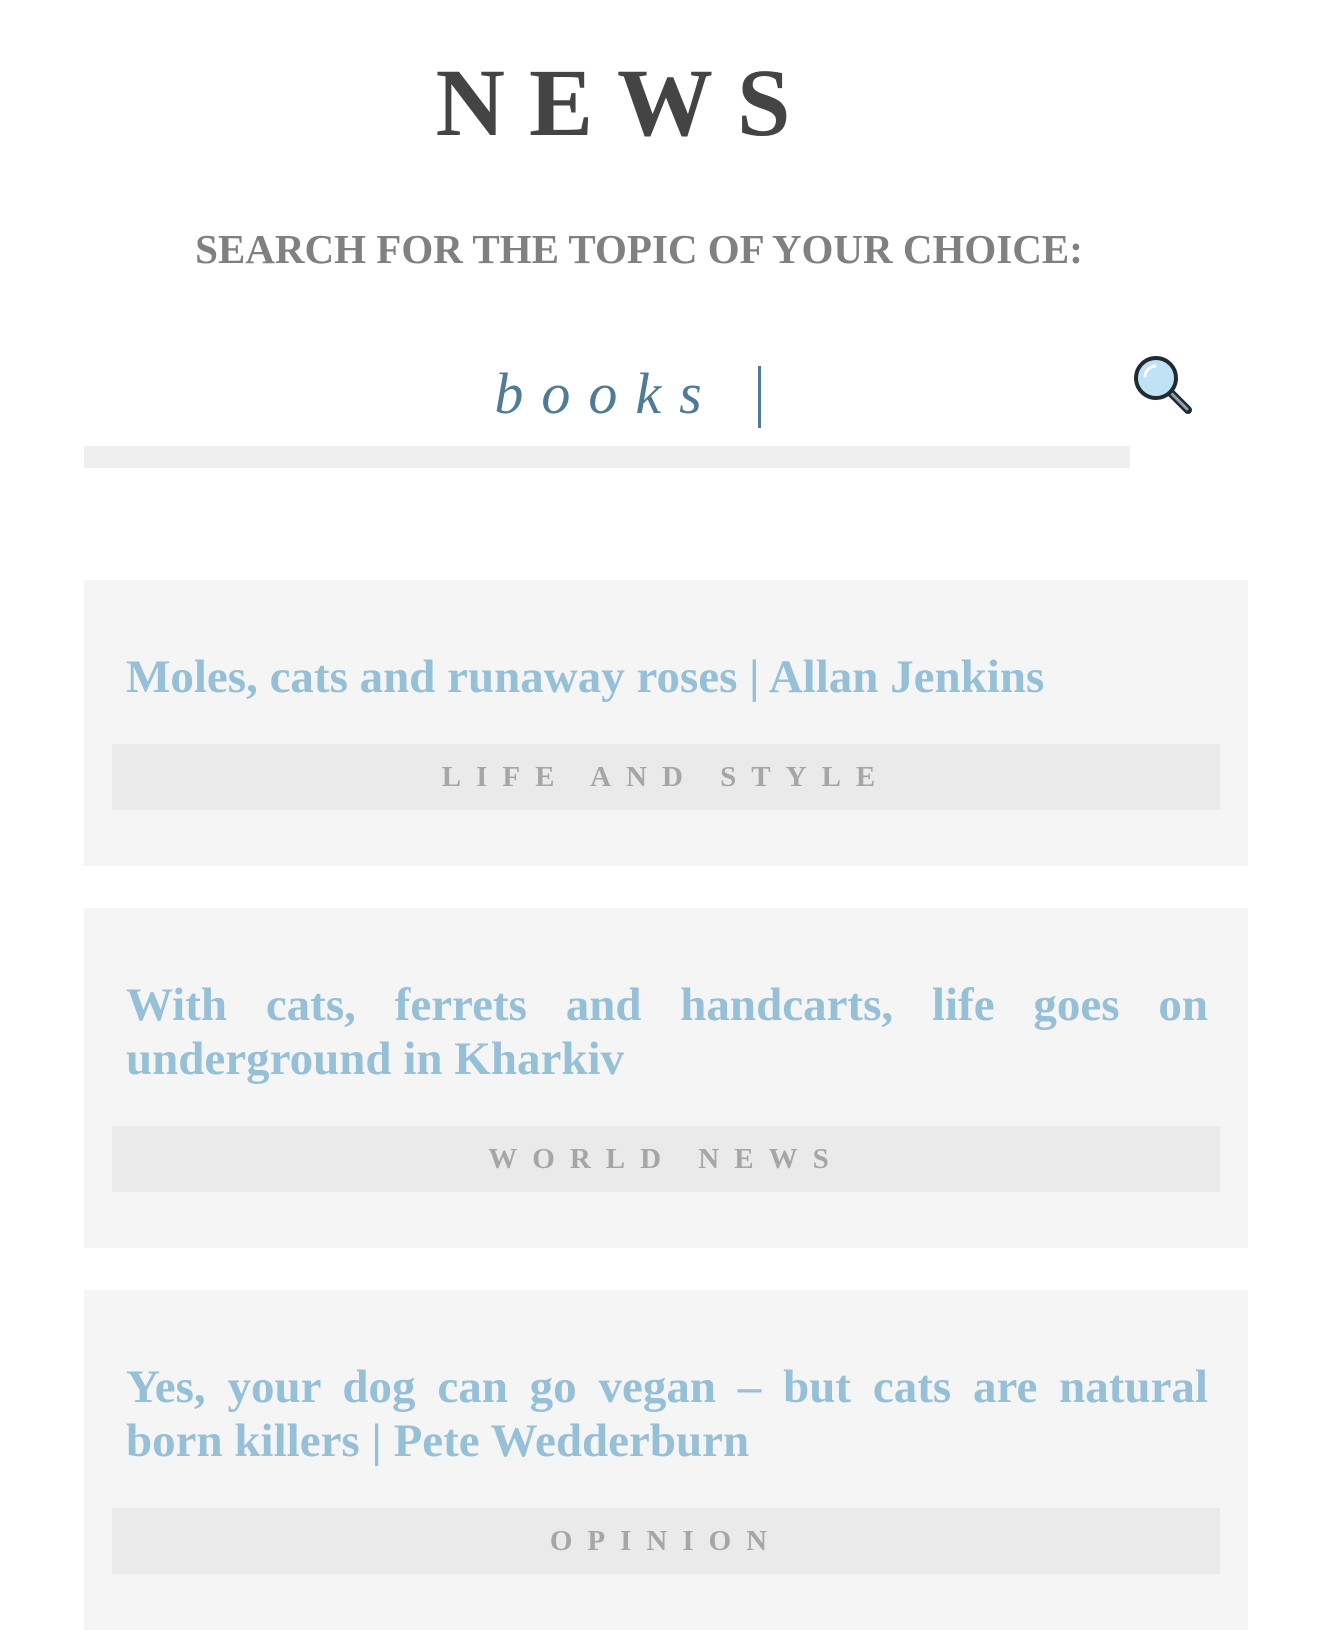 Image resolution: width=1328 pixels, height=1630 pixels. What do you see at coordinates (666, 1159) in the screenshot?
I see `article-section-tag: WORLD NEWS` at bounding box center [666, 1159].